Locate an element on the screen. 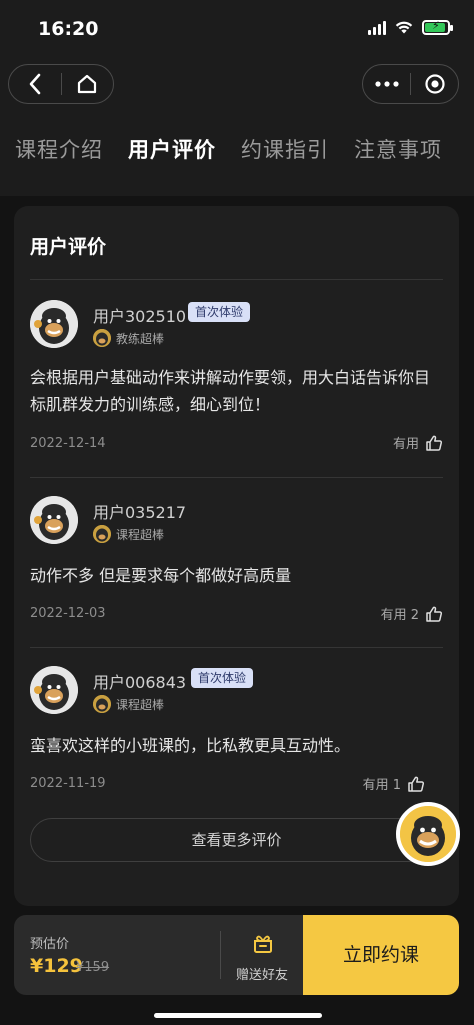  tab-booking-guide: 约课指引 is located at coordinates (285, 149).